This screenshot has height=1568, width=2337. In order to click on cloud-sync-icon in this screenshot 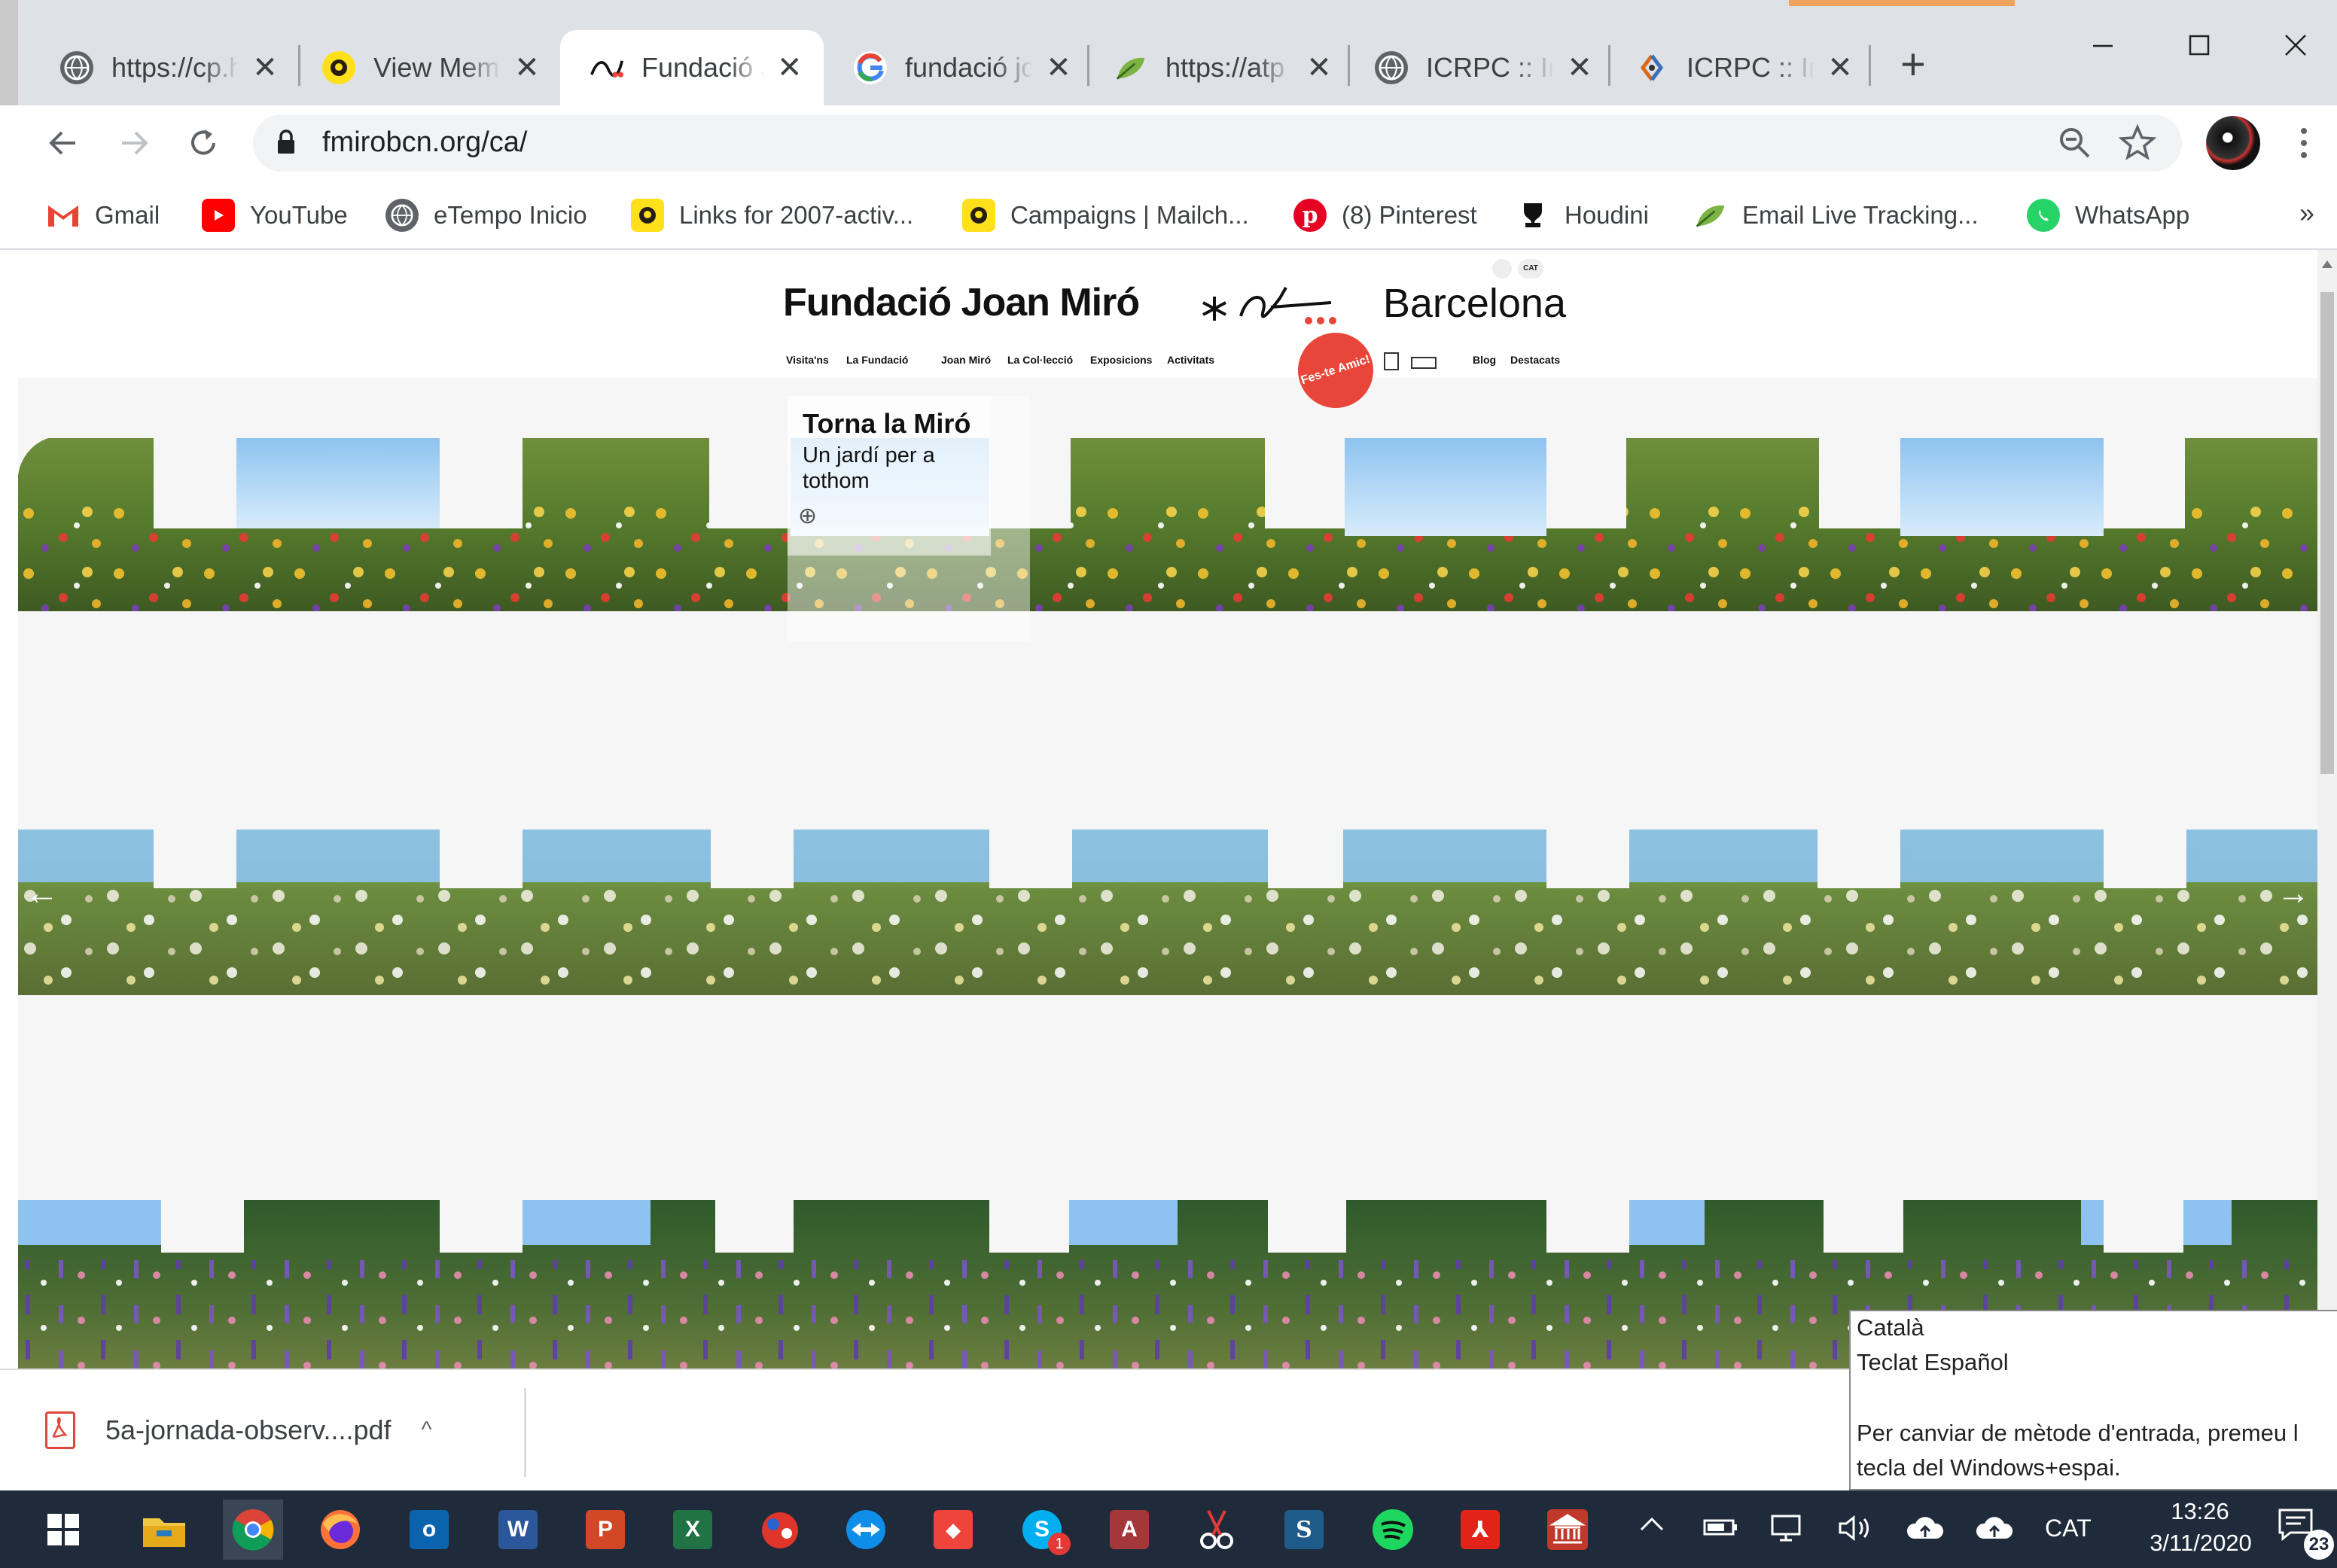, I will do `click(1995, 1531)`.